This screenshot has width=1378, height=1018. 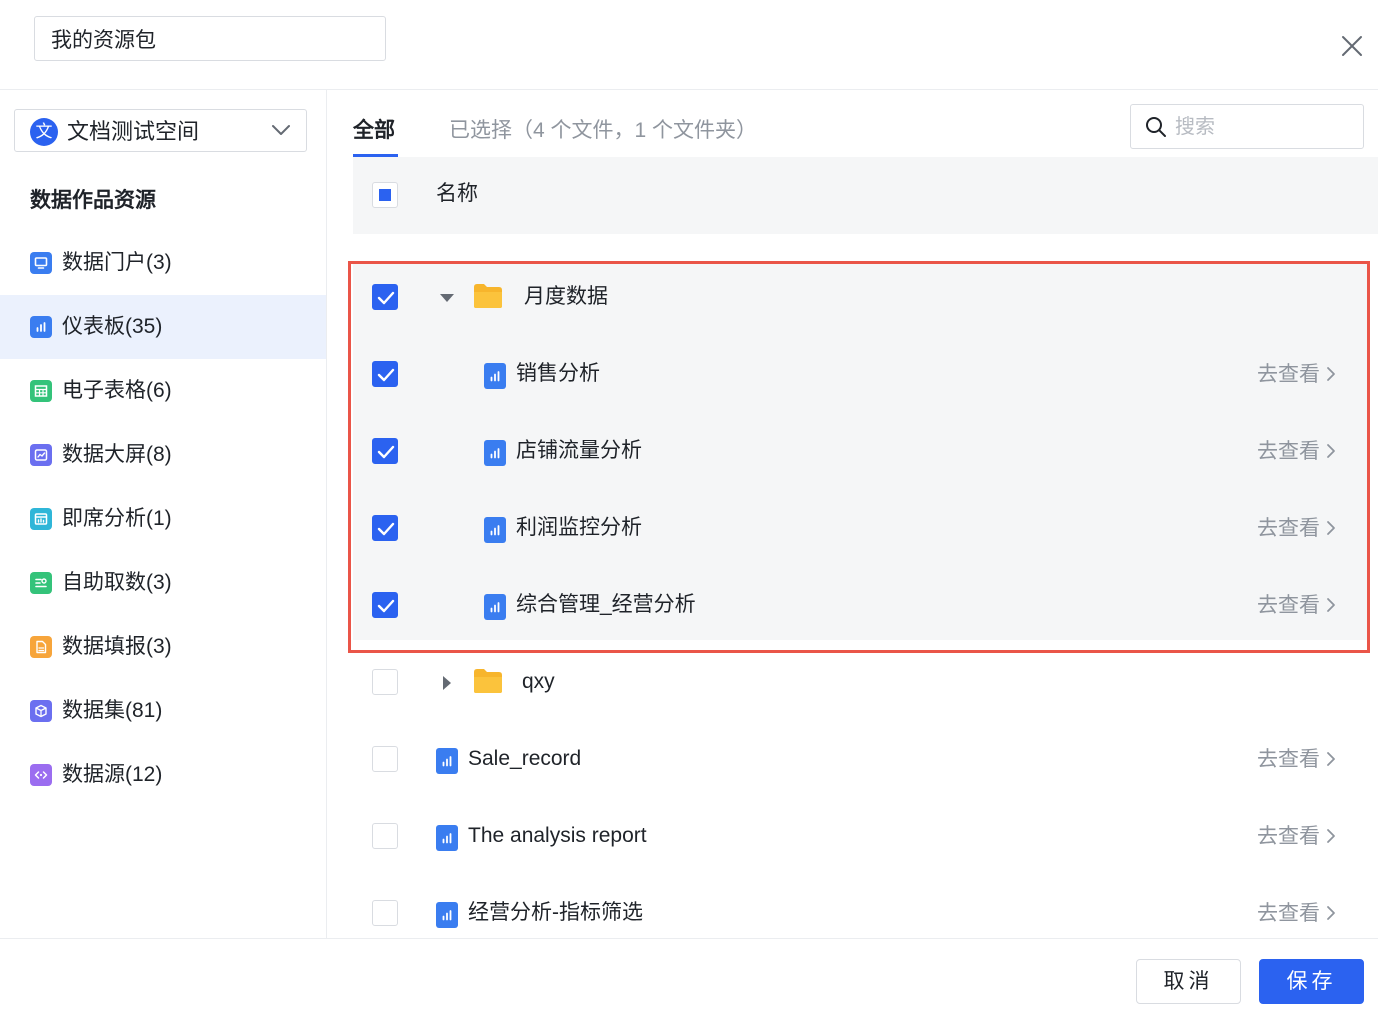 What do you see at coordinates (558, 373) in the screenshot?
I see `row-label: 销售分析` at bounding box center [558, 373].